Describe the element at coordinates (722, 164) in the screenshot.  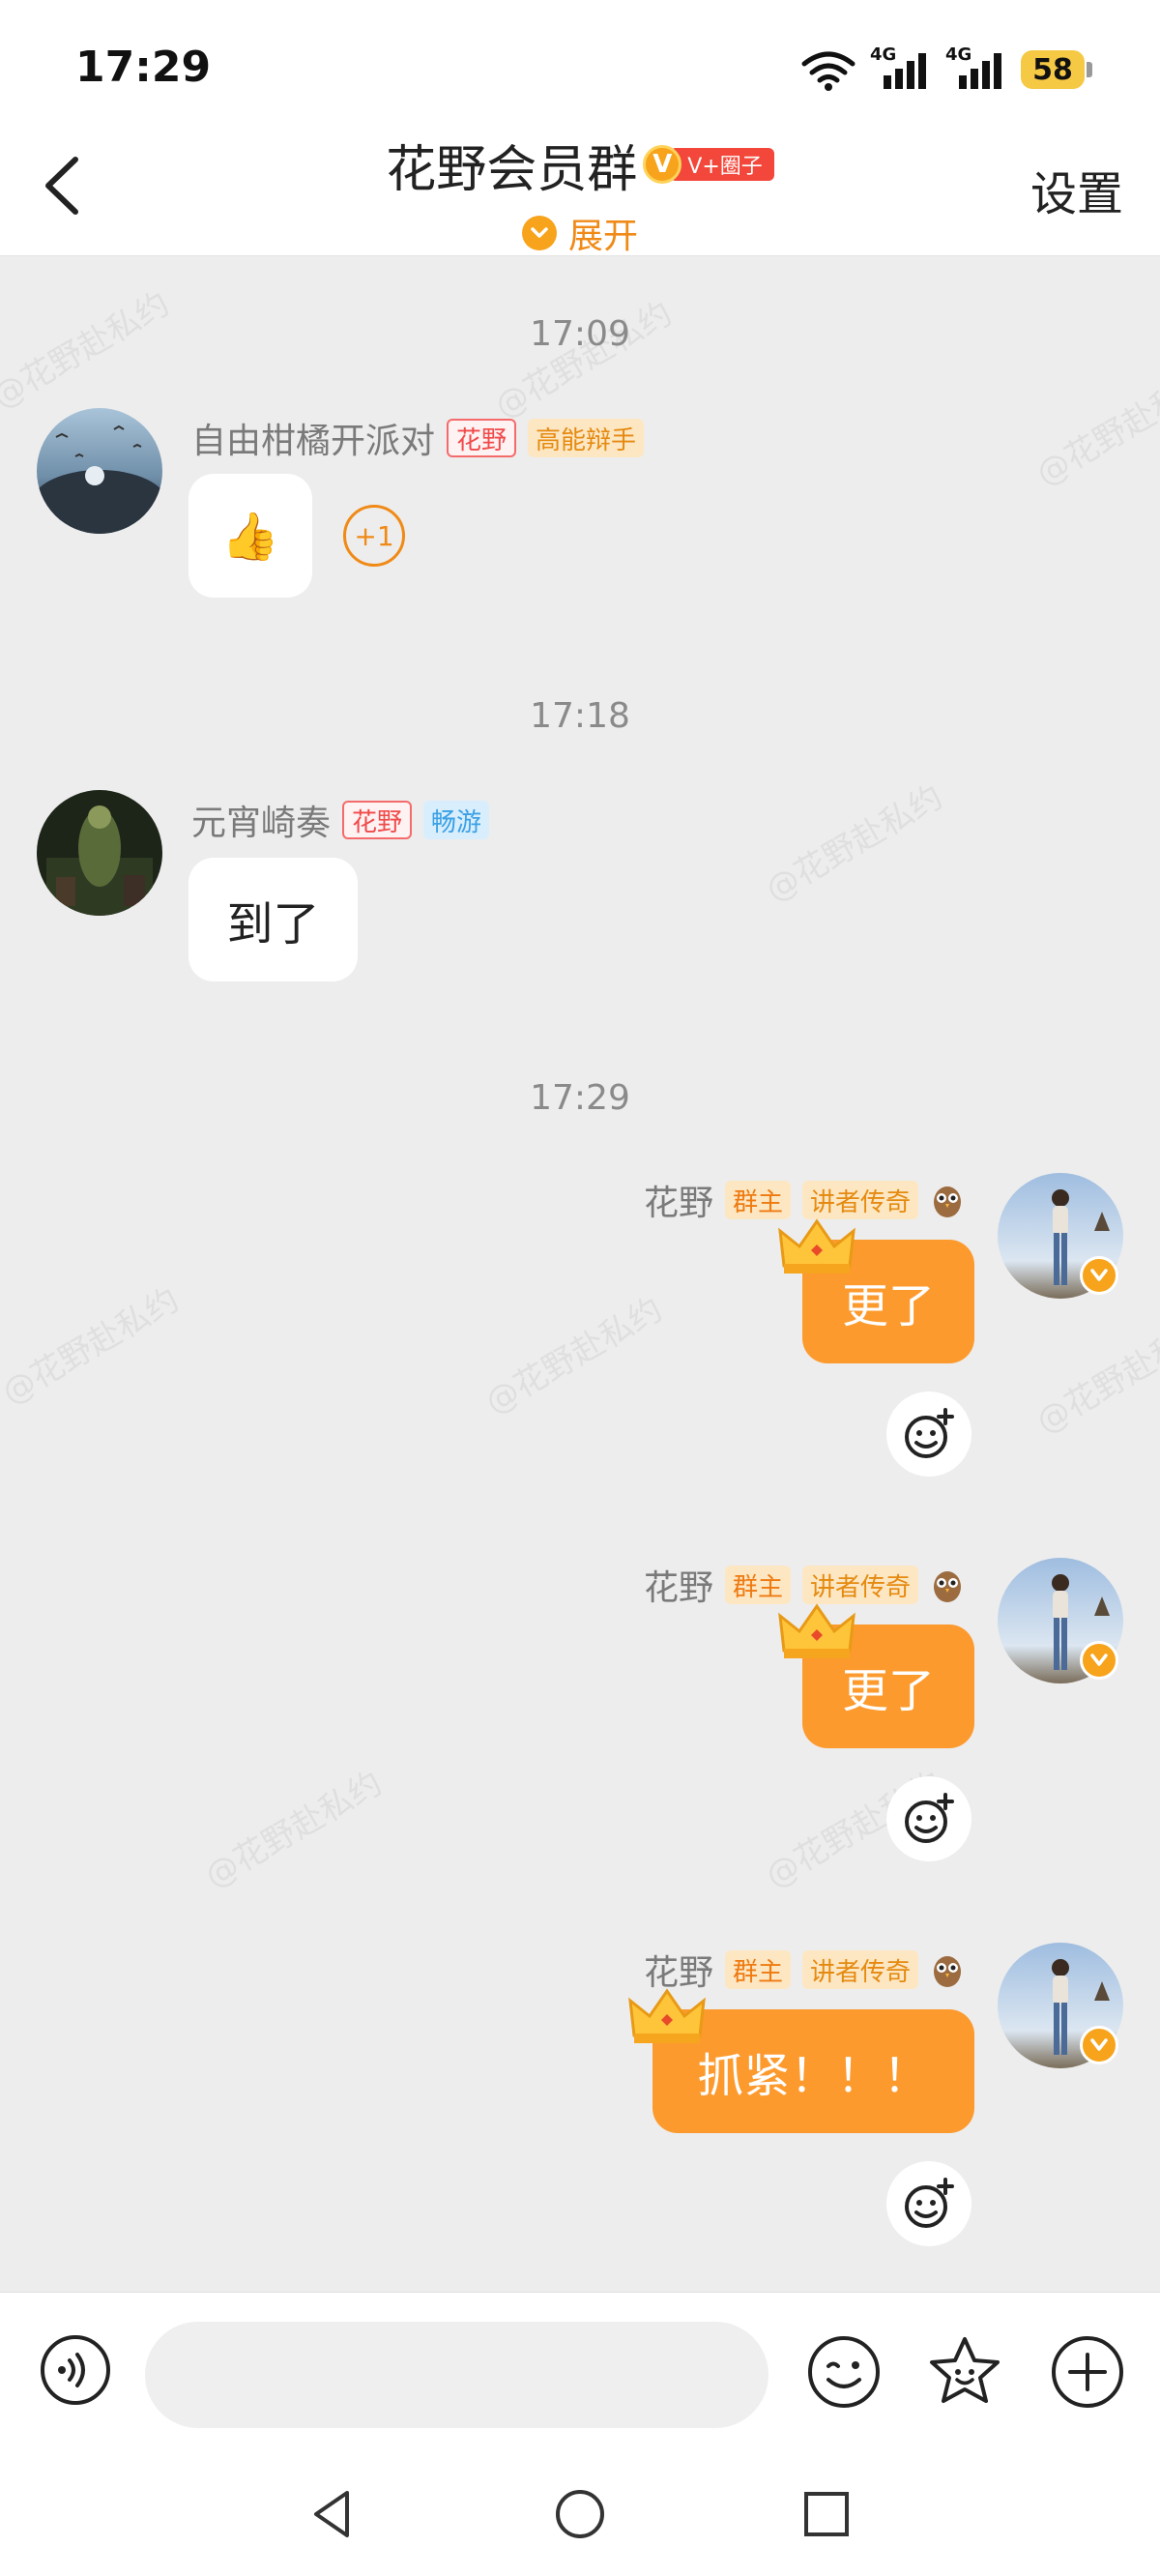
I see `vip-tag: V+圈子` at that location.